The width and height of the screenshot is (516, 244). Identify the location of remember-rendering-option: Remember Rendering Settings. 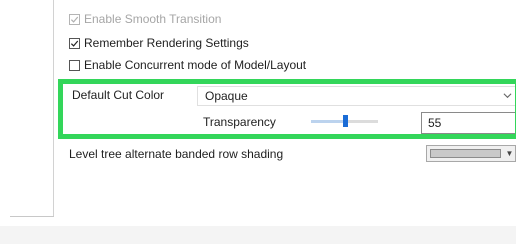
(159, 43).